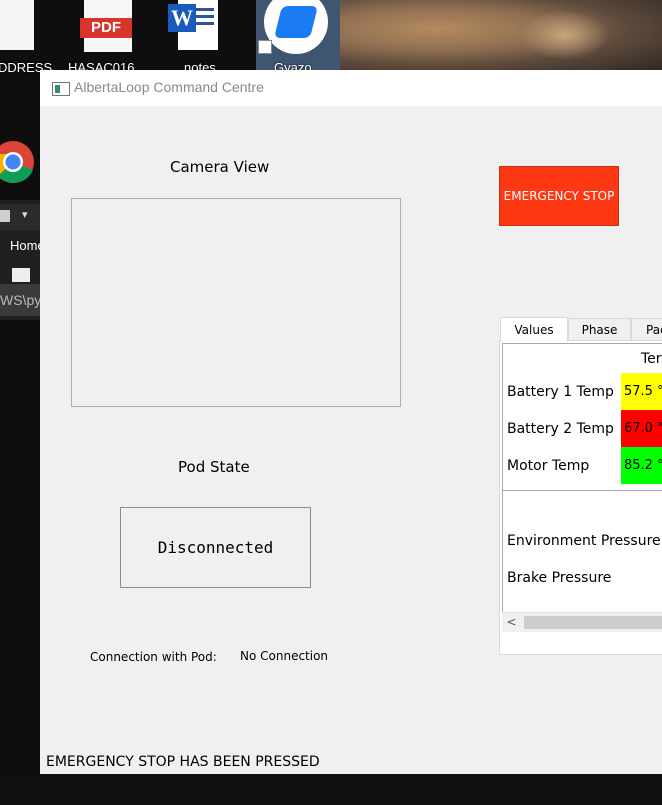 This screenshot has width=662, height=805. I want to click on gyazo-logo-icon, so click(296, 22).